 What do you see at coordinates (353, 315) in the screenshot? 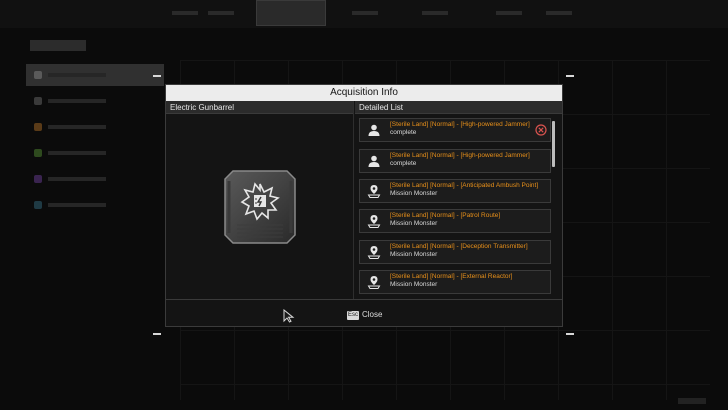
I see `esc-key-hint: Esc` at bounding box center [353, 315].